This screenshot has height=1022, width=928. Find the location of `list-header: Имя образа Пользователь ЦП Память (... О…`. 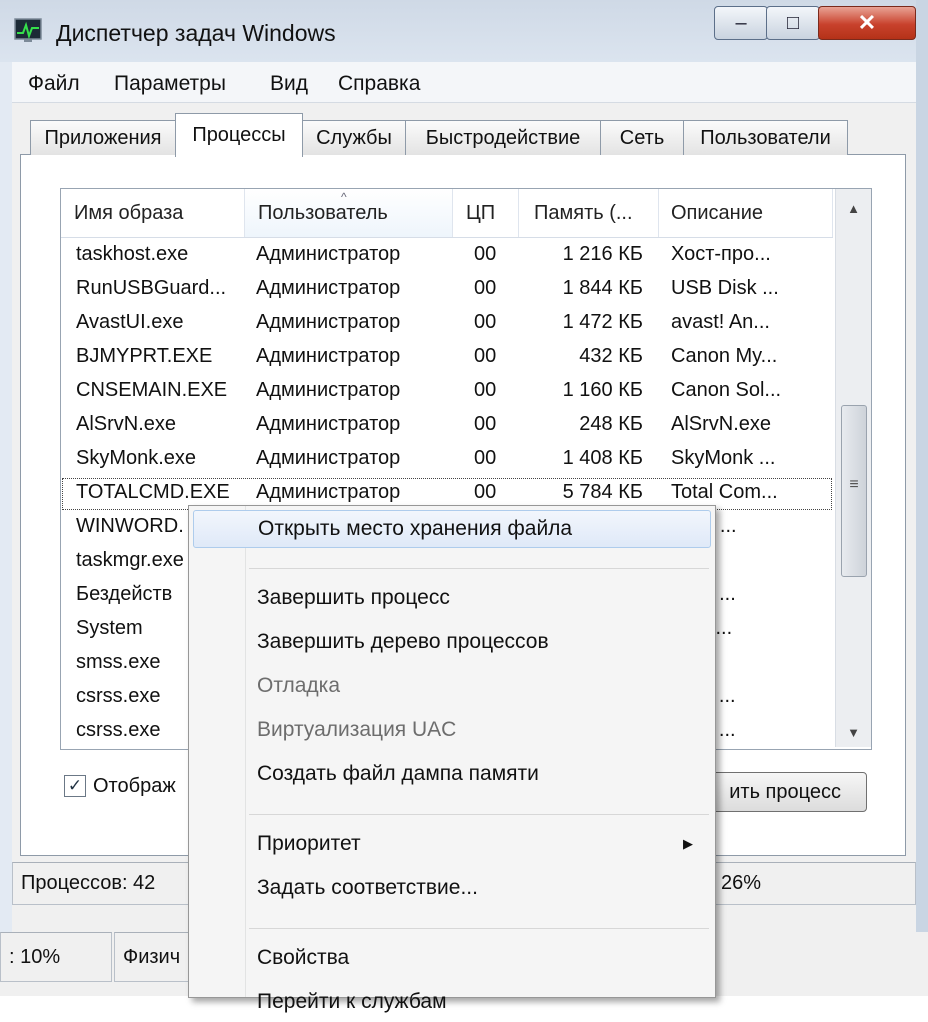

list-header: Имя образа Пользователь ЦП Память (... О… is located at coordinates (447, 213).